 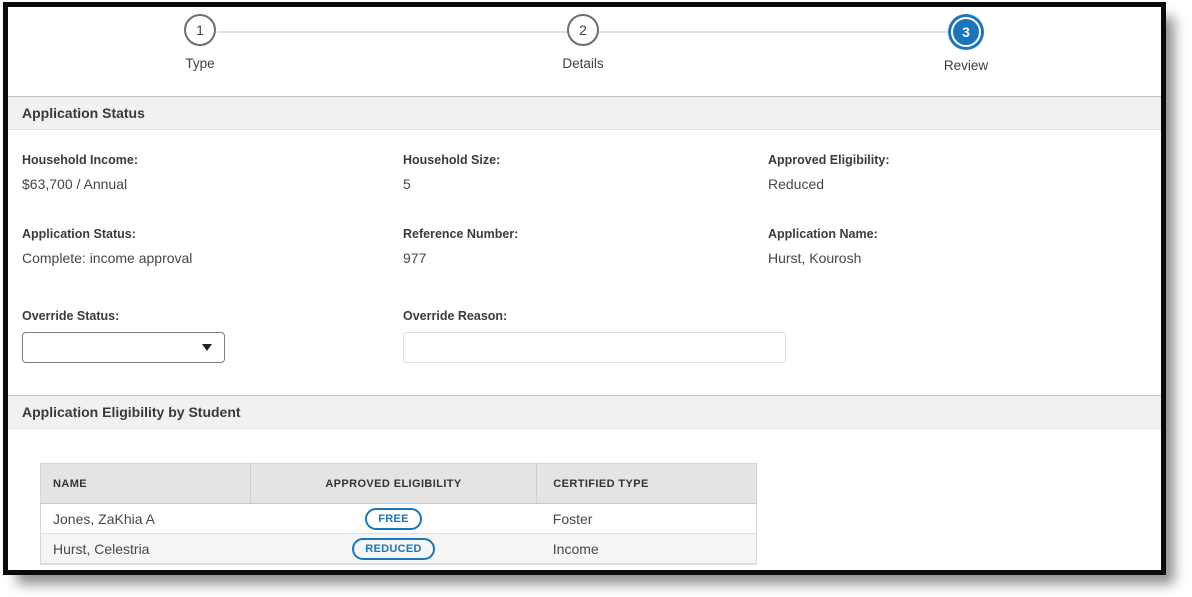 What do you see at coordinates (71, 316) in the screenshot?
I see `override-status-label: Override Status:` at bounding box center [71, 316].